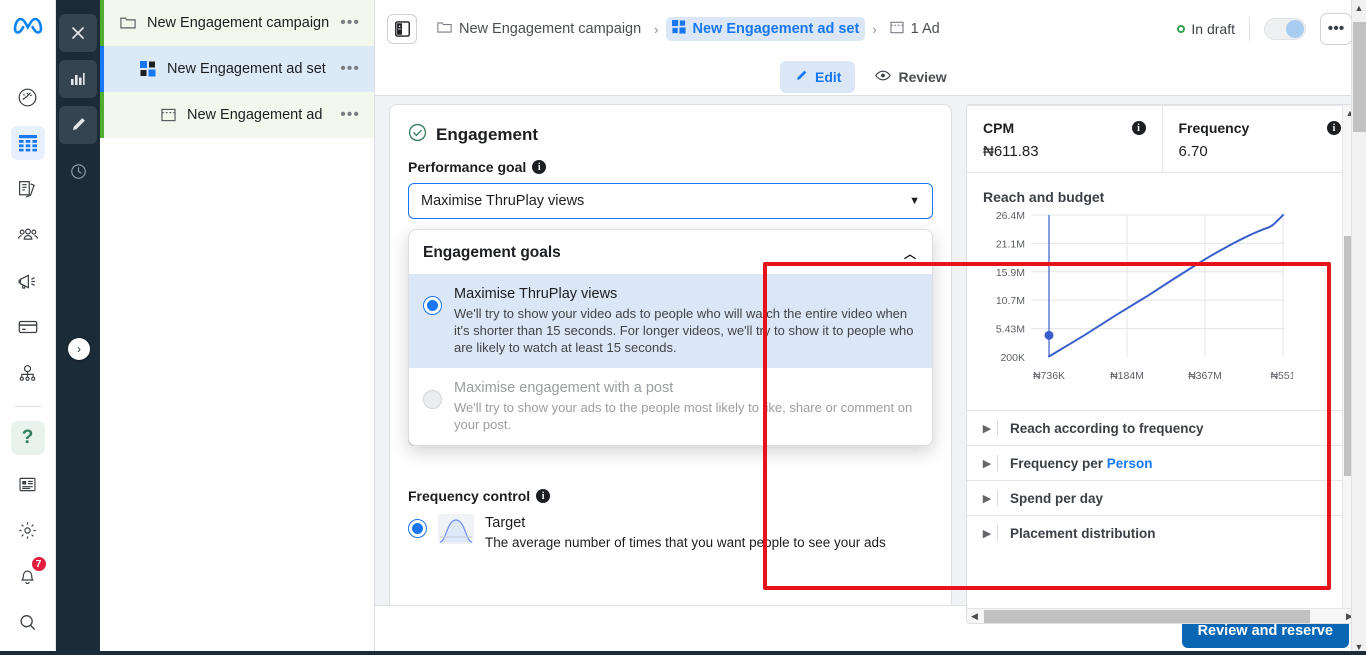 The height and width of the screenshot is (655, 1366). I want to click on meta-logo-icon, so click(28, 24).